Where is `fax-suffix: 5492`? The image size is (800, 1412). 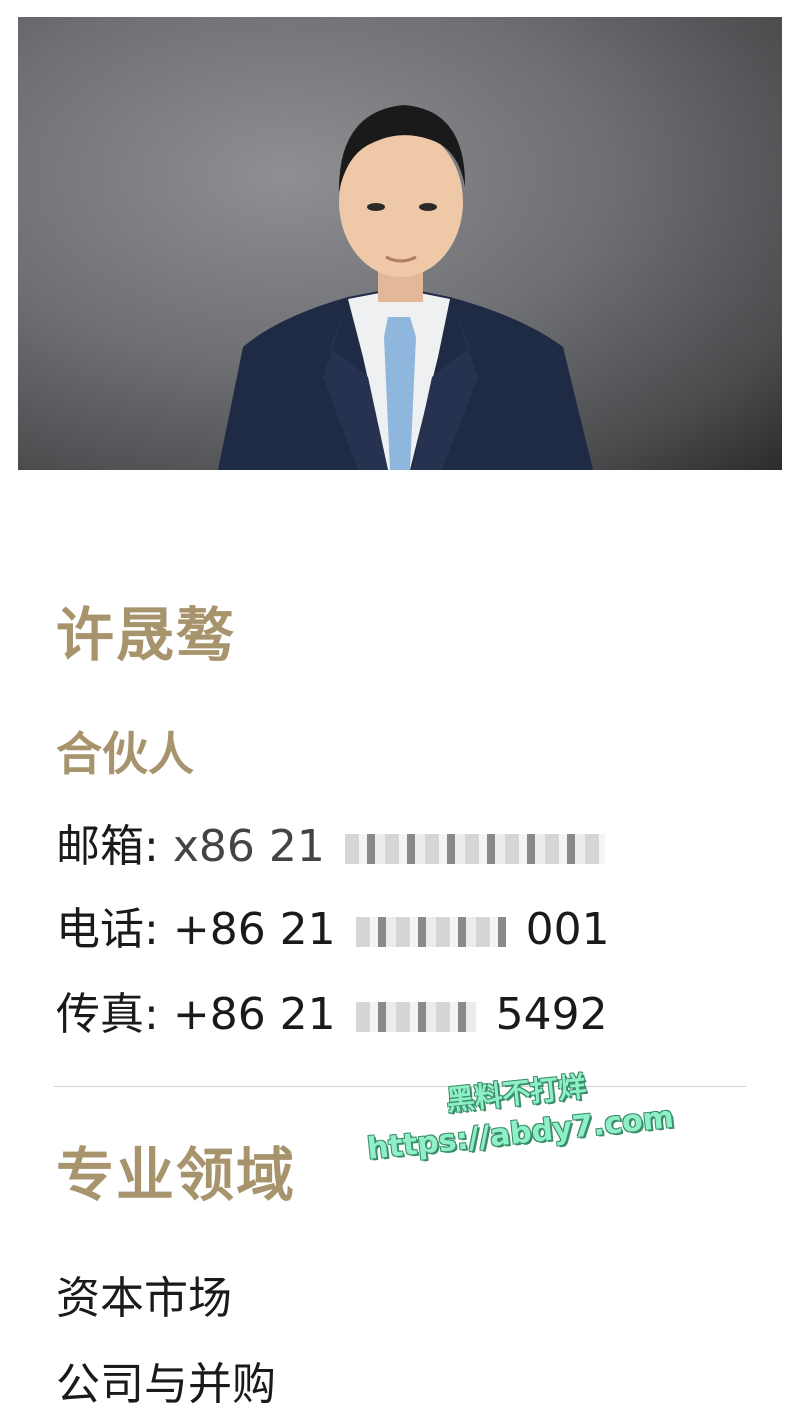
fax-suffix: 5492 is located at coordinates (552, 1014).